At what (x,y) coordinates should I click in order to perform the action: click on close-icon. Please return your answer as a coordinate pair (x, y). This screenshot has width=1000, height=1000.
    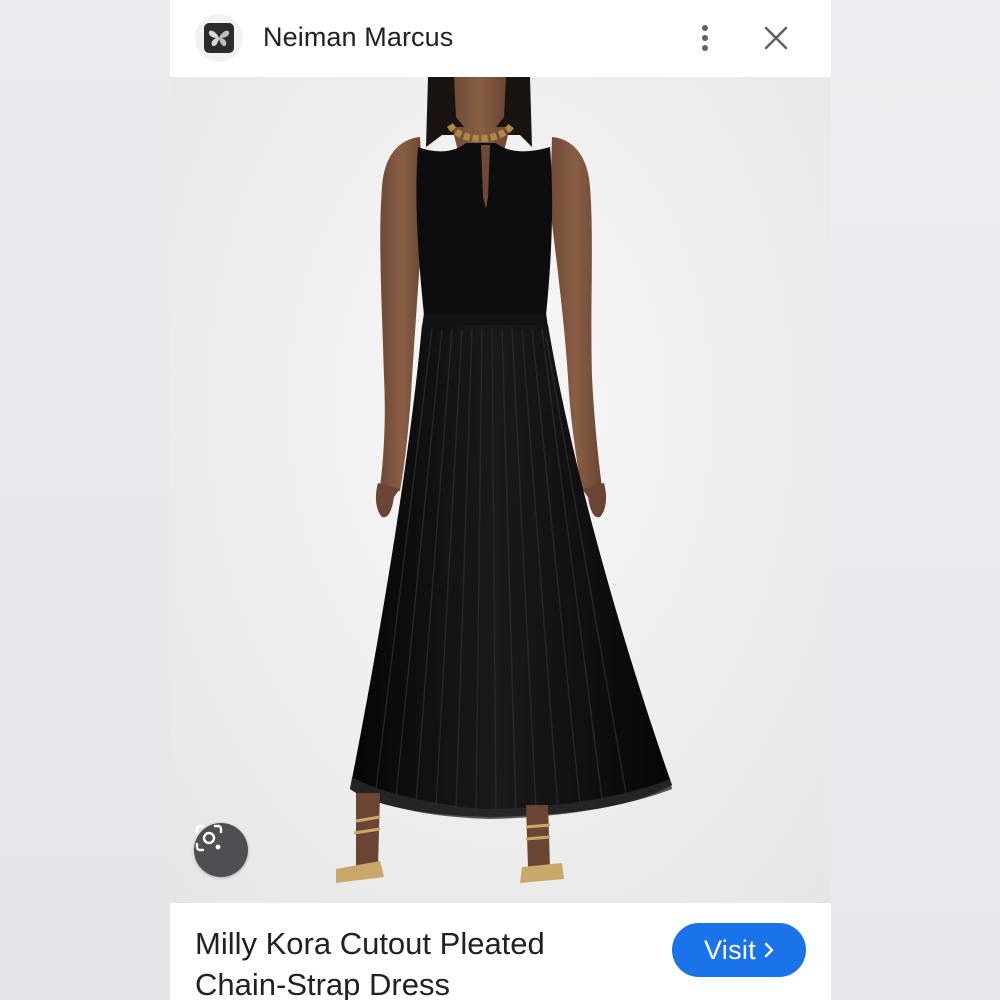
    Looking at the image, I should click on (776, 38).